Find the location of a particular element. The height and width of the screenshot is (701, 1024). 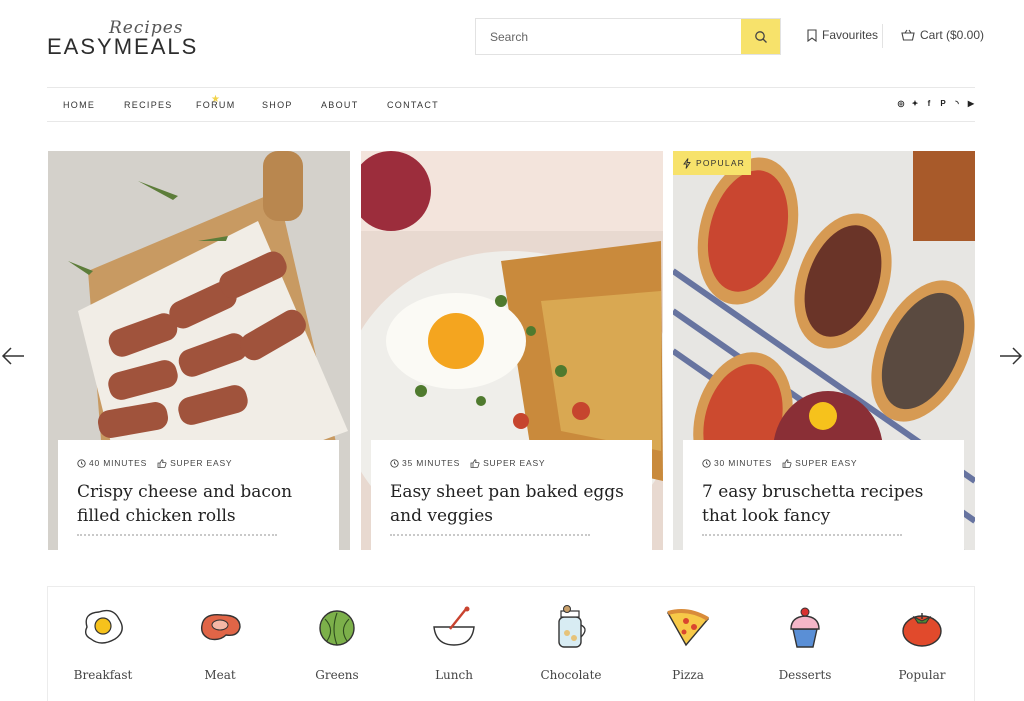

cupcake-icon is located at coordinates (805, 627).